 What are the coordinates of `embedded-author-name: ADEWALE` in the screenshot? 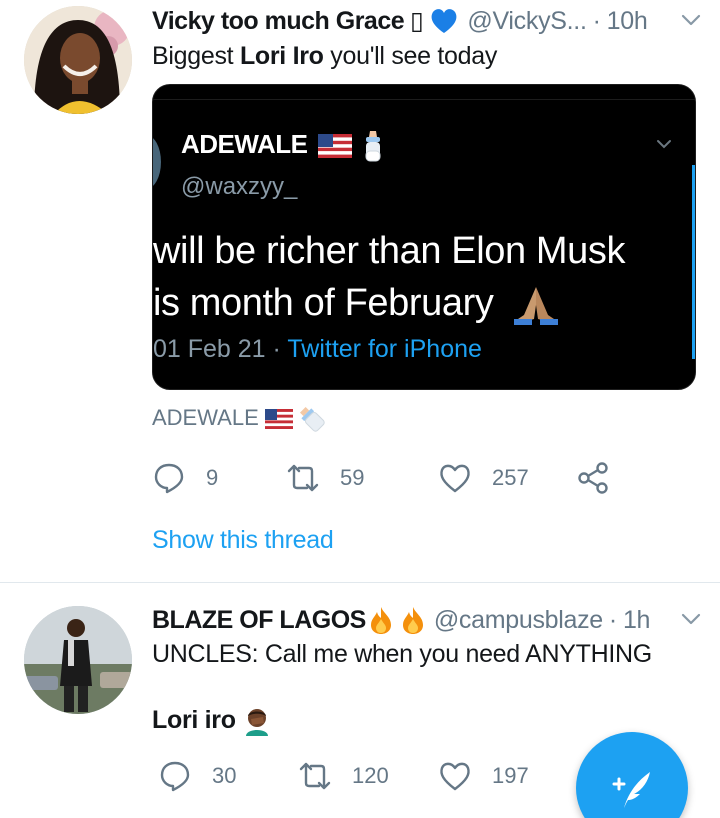 It's located at (283, 146).